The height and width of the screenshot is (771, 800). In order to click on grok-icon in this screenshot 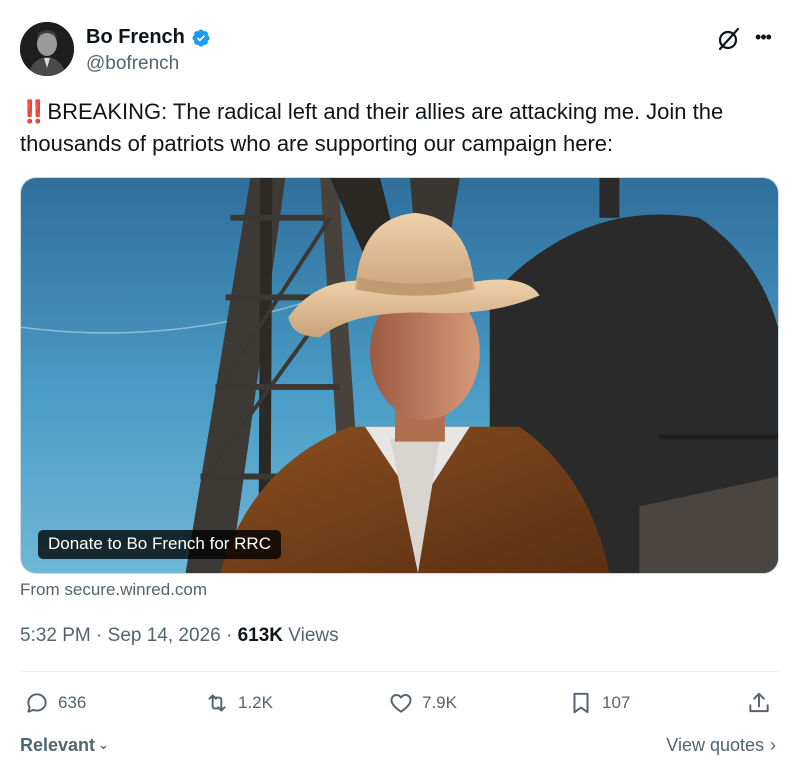, I will do `click(729, 39)`.